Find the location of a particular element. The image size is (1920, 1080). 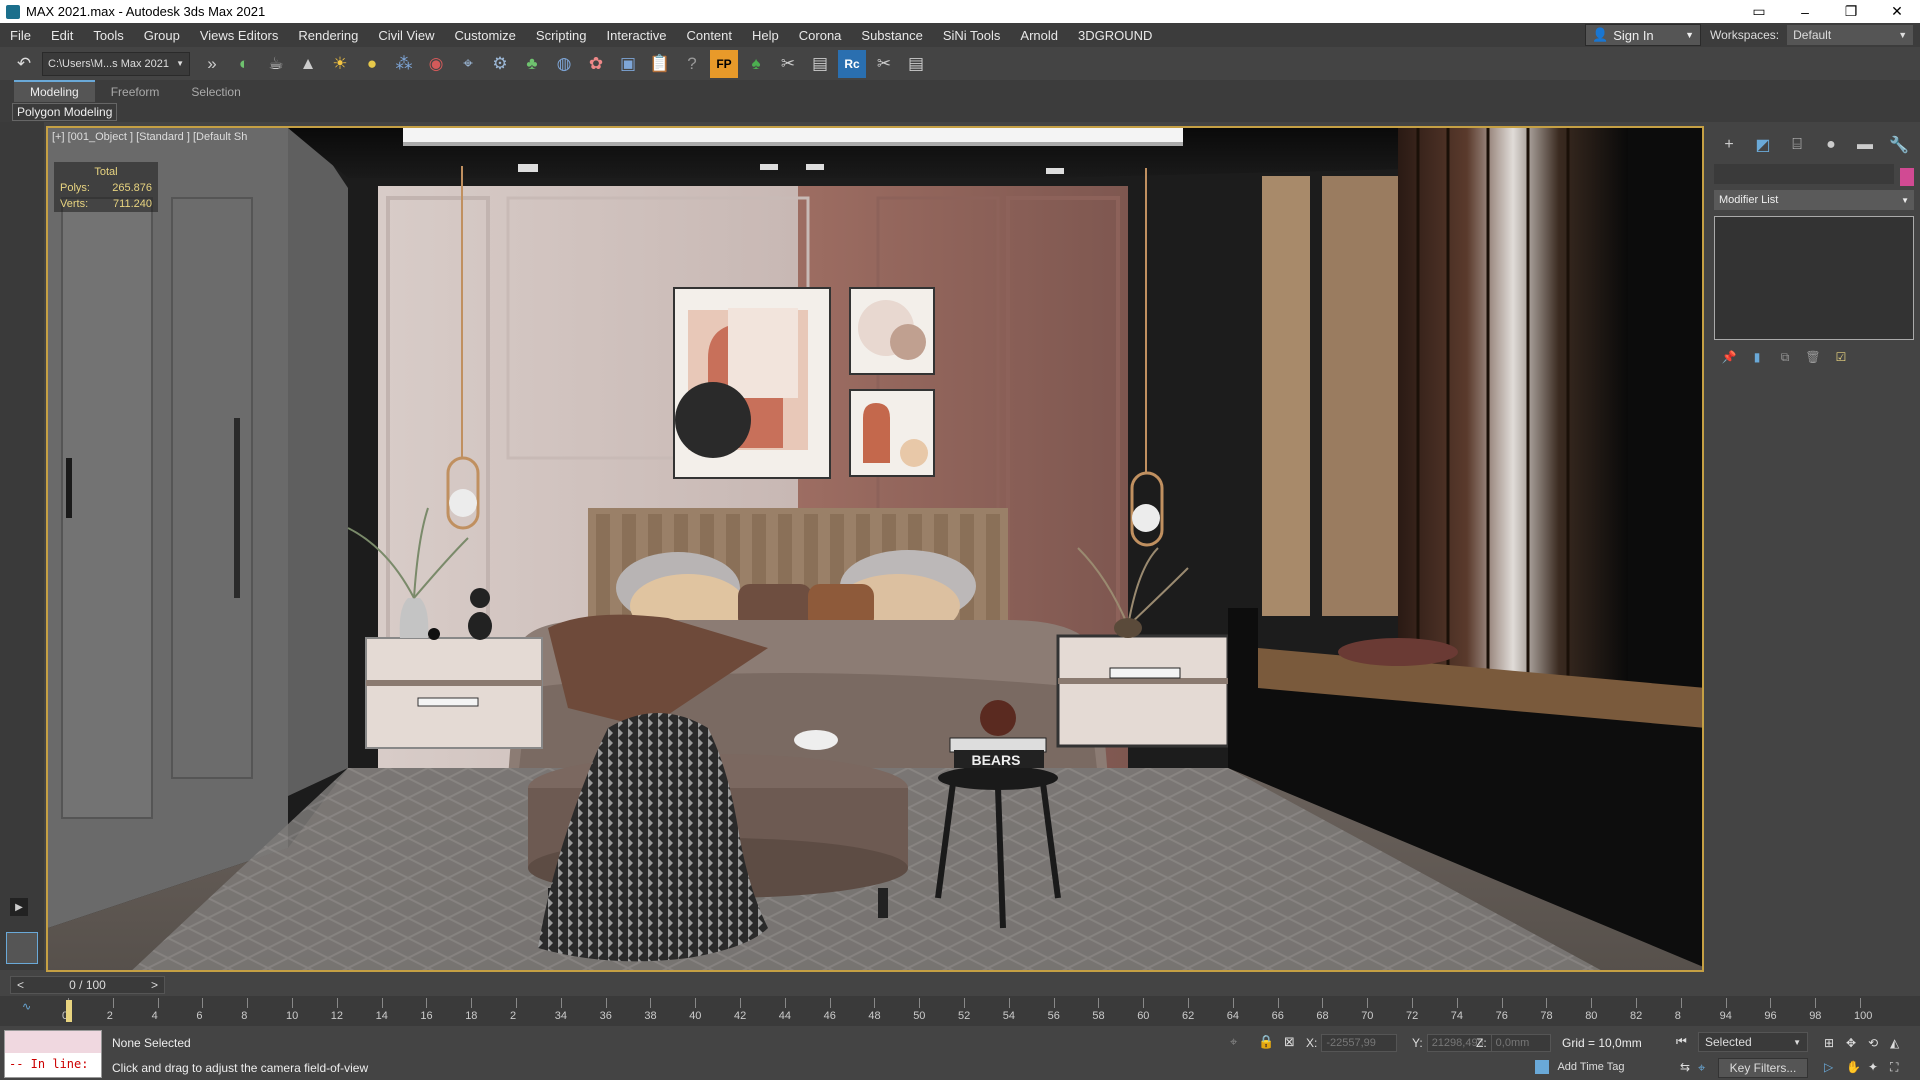

restore-icon: ▭ is located at coordinates (1759, 11).